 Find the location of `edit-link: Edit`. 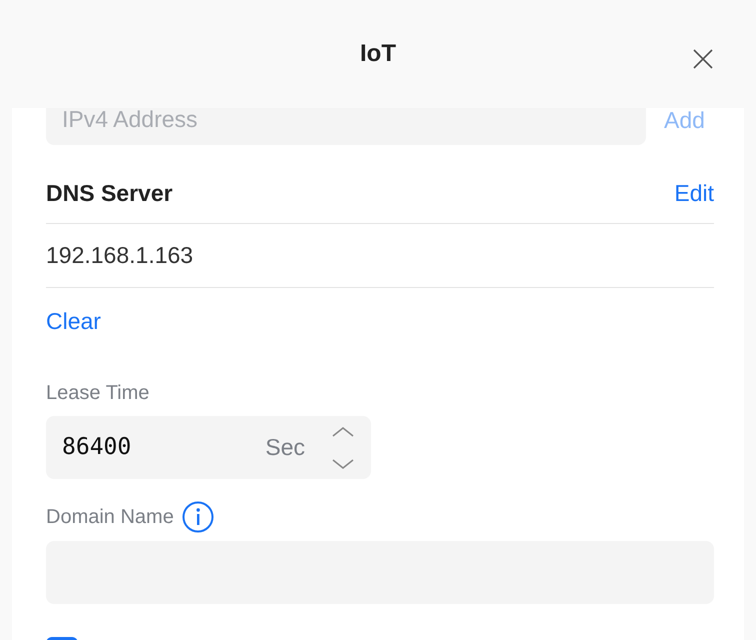

edit-link: Edit is located at coordinates (694, 193).